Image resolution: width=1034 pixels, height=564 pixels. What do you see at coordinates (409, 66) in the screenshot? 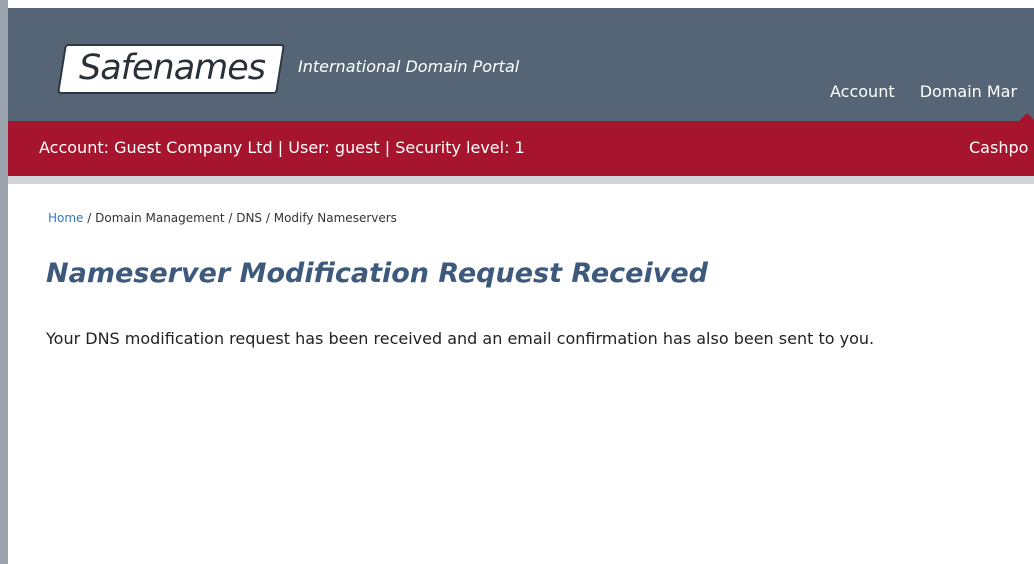
I see `site-tagline: International Domain Portal` at bounding box center [409, 66].